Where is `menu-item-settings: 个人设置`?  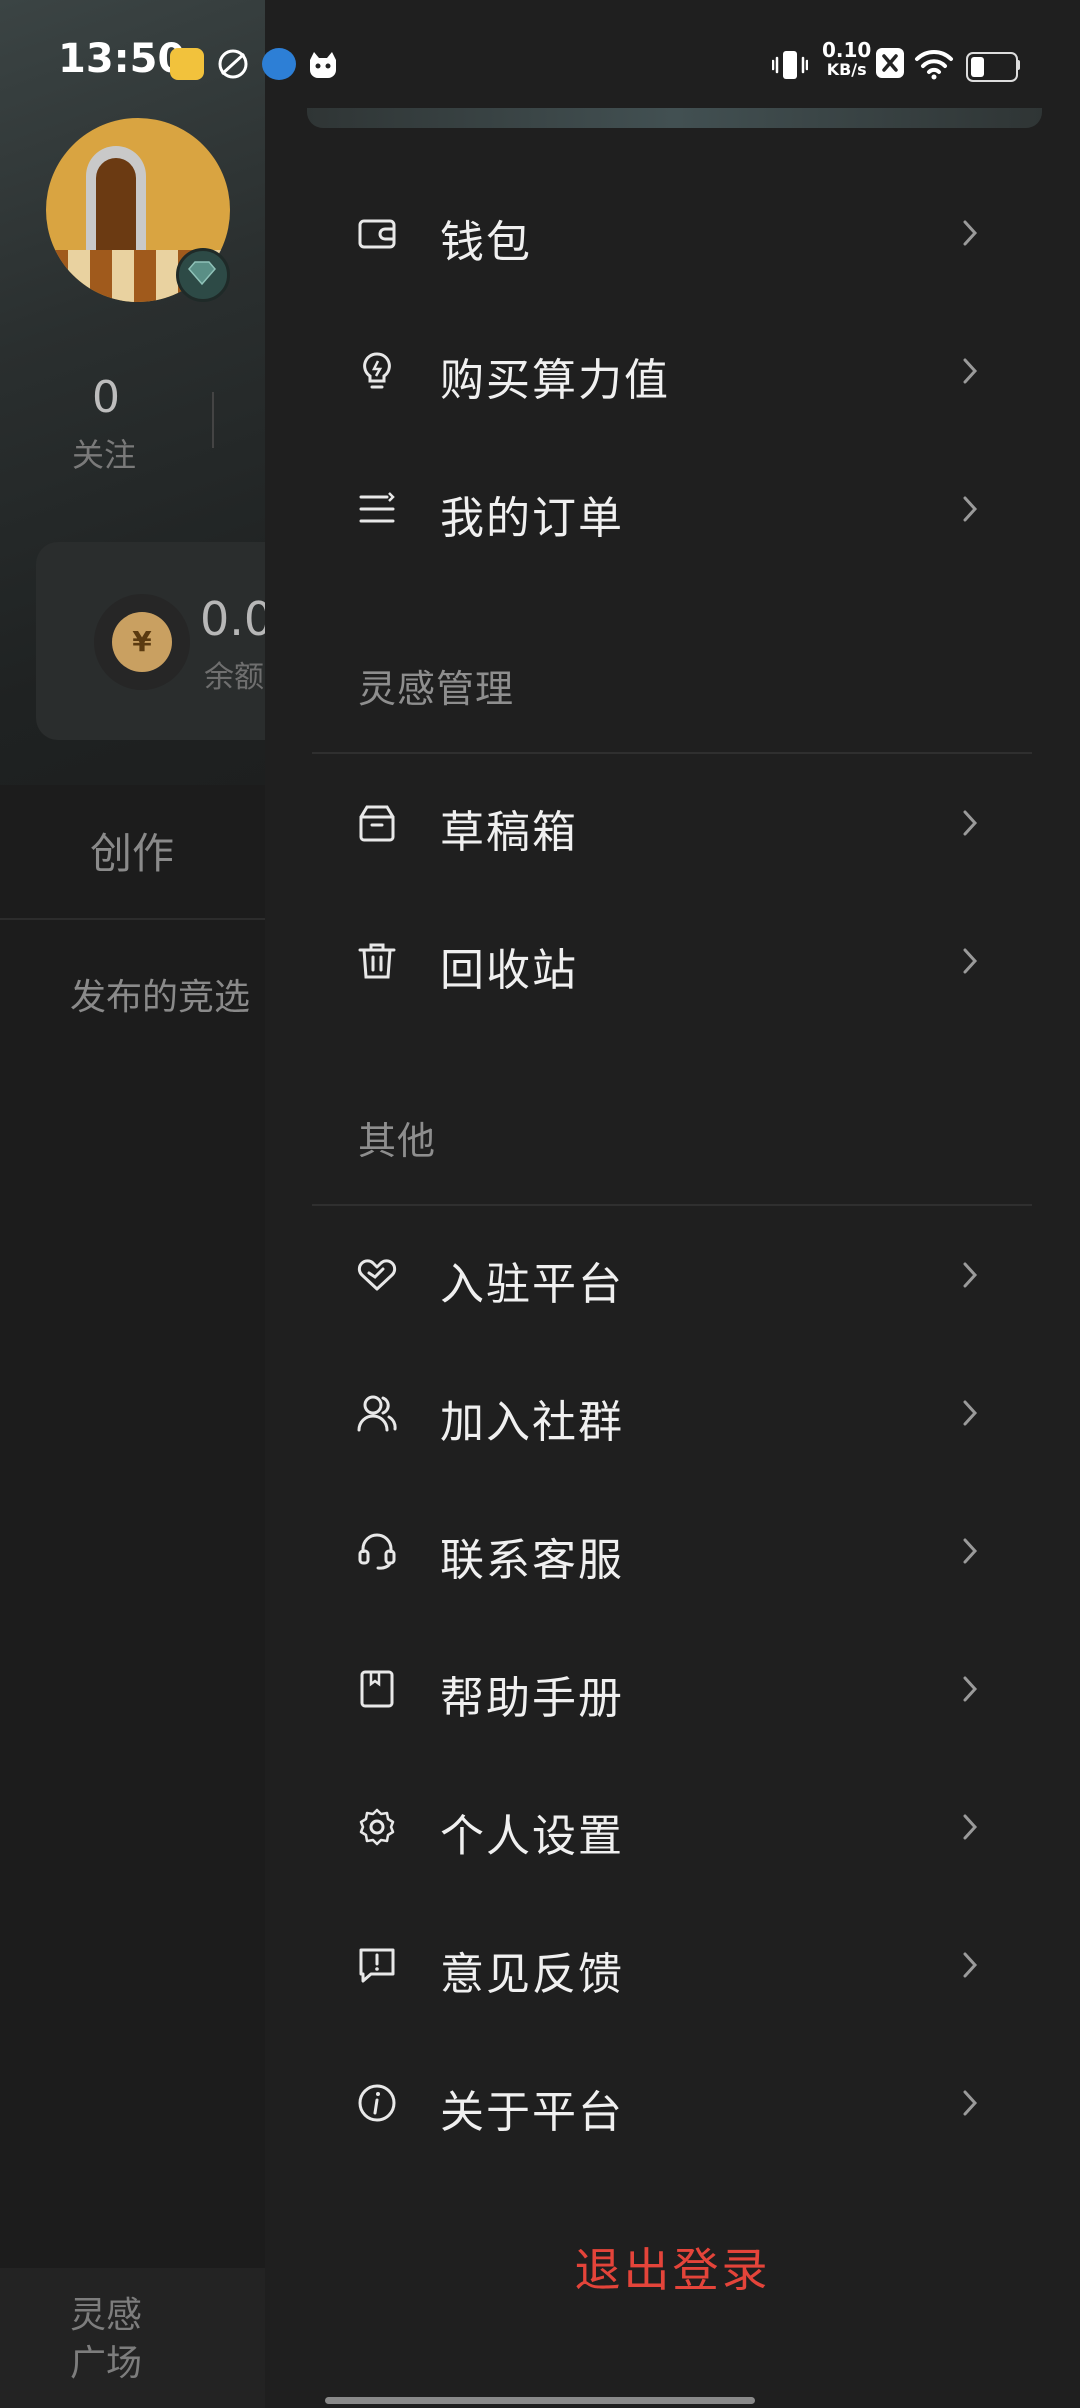
menu-item-settings: 个人设置 is located at coordinates (672, 1827).